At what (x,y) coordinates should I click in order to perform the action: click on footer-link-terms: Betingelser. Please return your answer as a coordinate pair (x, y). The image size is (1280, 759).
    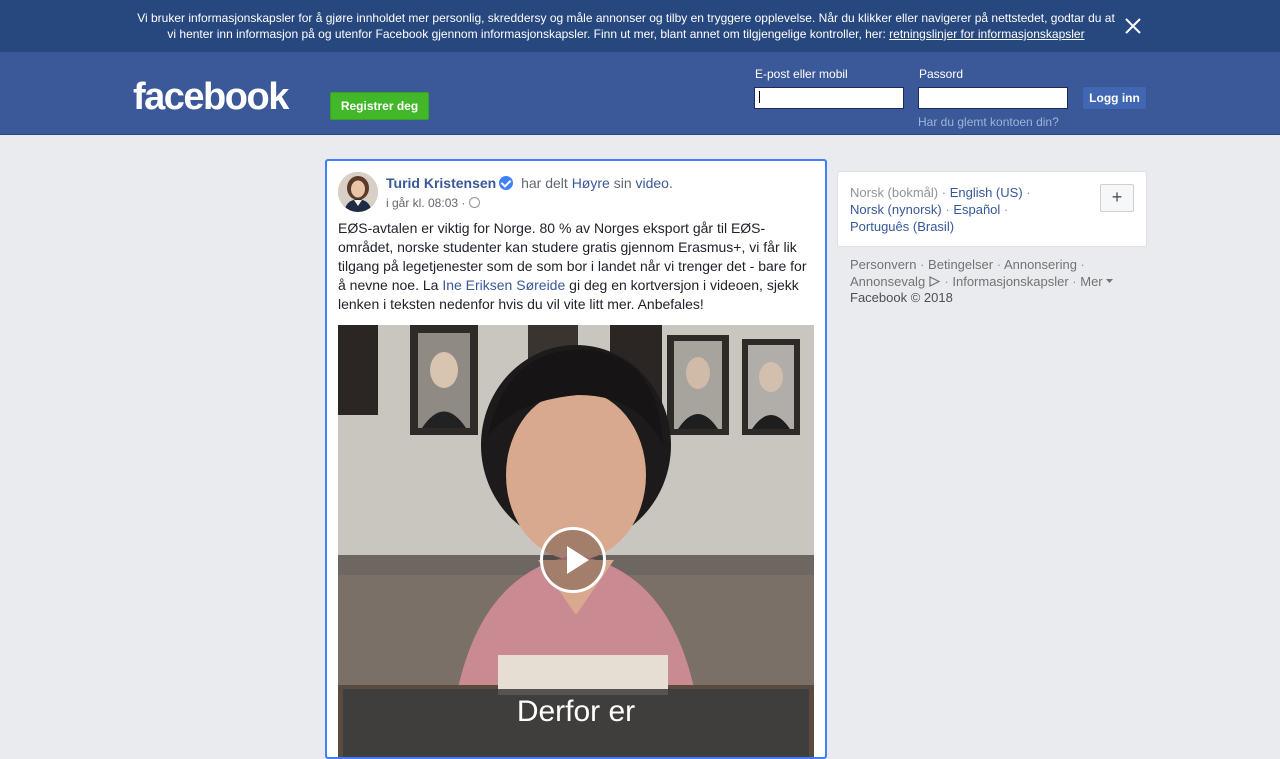
    Looking at the image, I should click on (960, 264).